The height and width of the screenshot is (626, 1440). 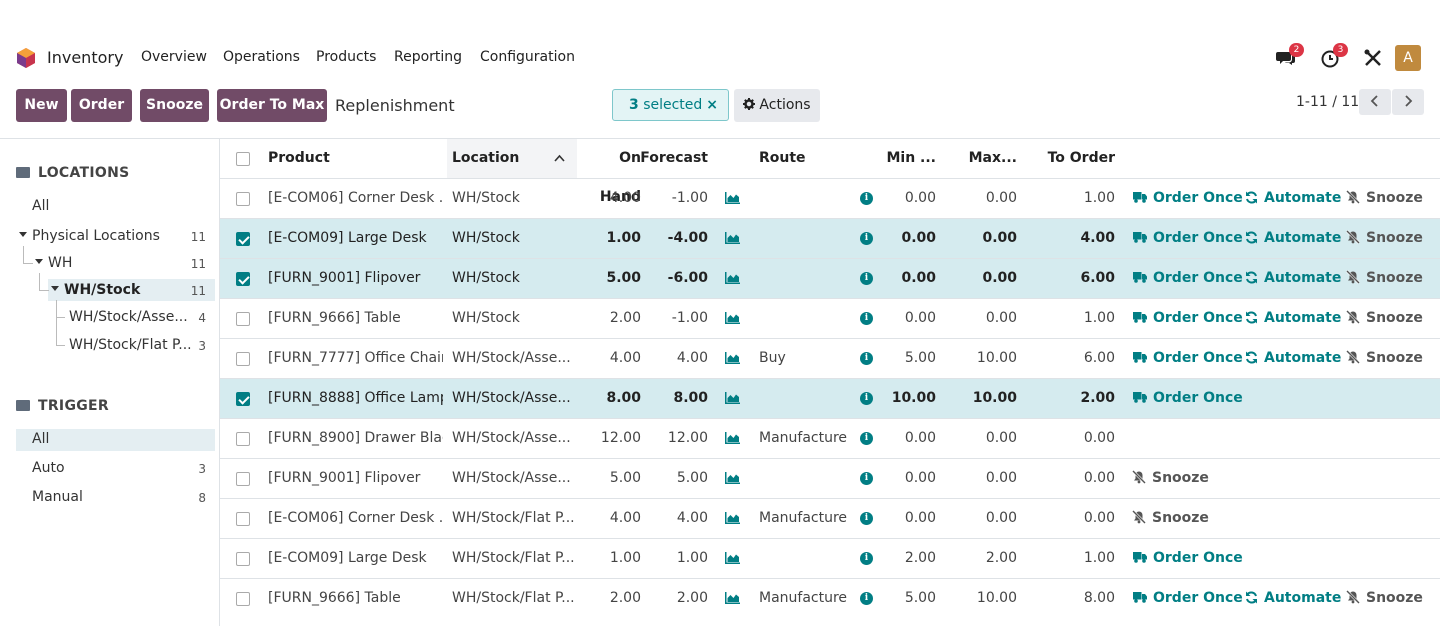 What do you see at coordinates (712, 105) in the screenshot?
I see `clear-selection-icon: ×` at bounding box center [712, 105].